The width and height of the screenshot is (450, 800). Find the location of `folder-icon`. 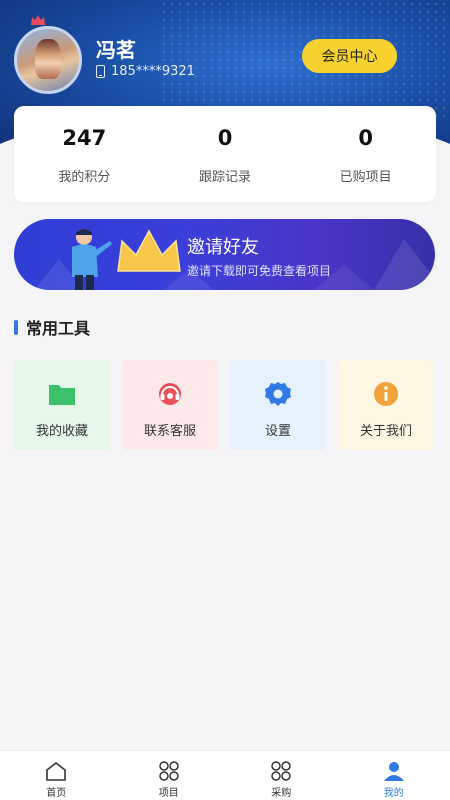

folder-icon is located at coordinates (62, 395).